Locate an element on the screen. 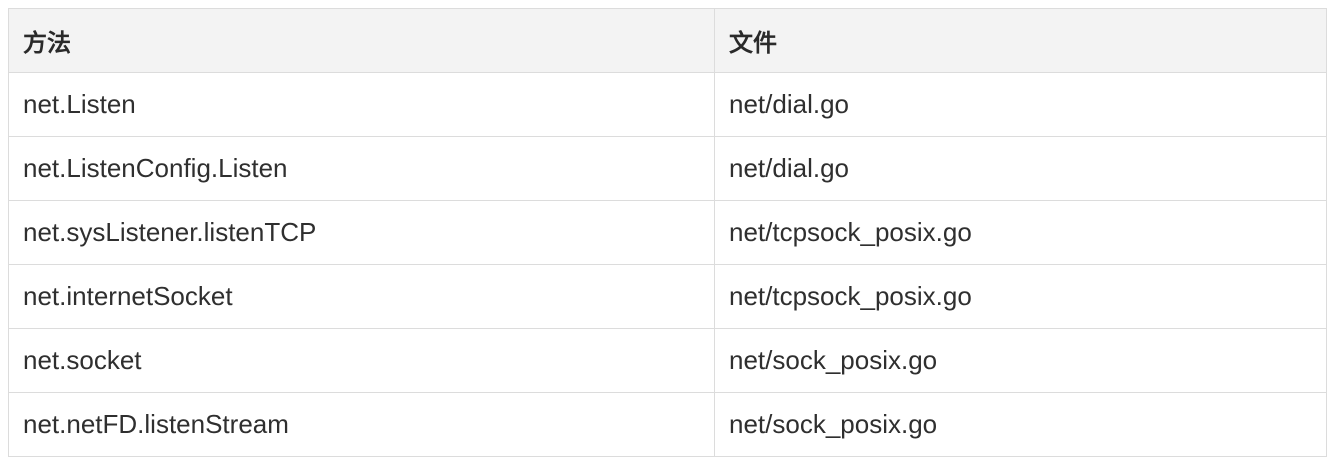  table-row: net.ListenConfig.Listen net/dial.go is located at coordinates (667, 168).